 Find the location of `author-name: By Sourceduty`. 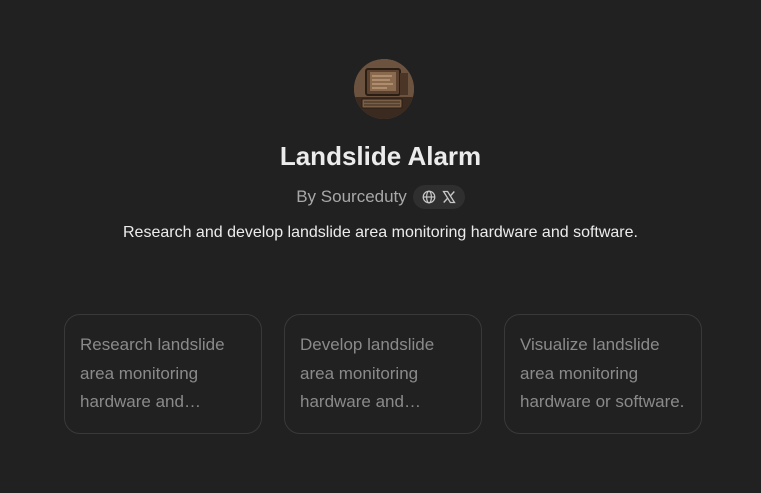

author-name: By Sourceduty is located at coordinates (351, 196).